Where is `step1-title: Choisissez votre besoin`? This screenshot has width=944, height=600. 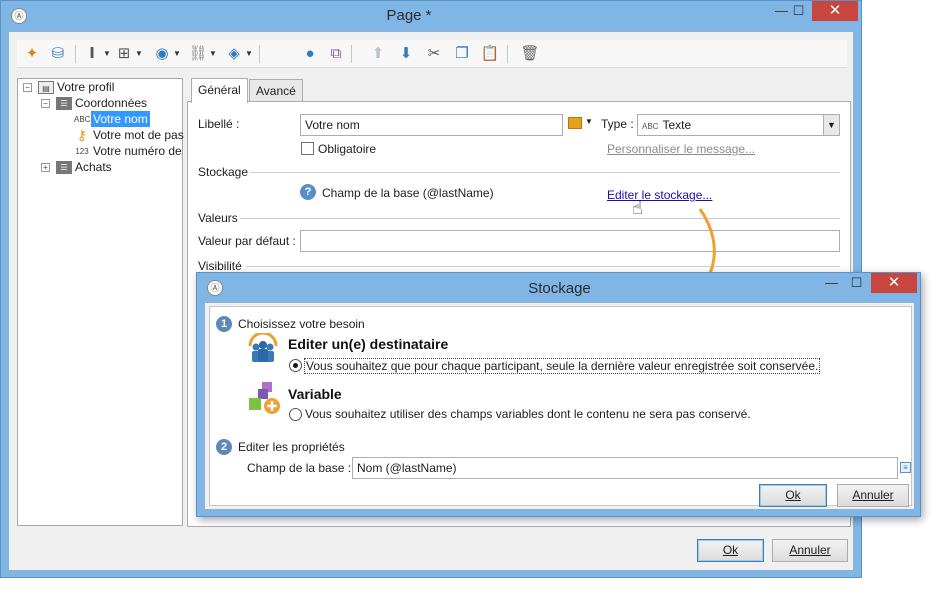 step1-title: Choisissez votre besoin is located at coordinates (301, 324).